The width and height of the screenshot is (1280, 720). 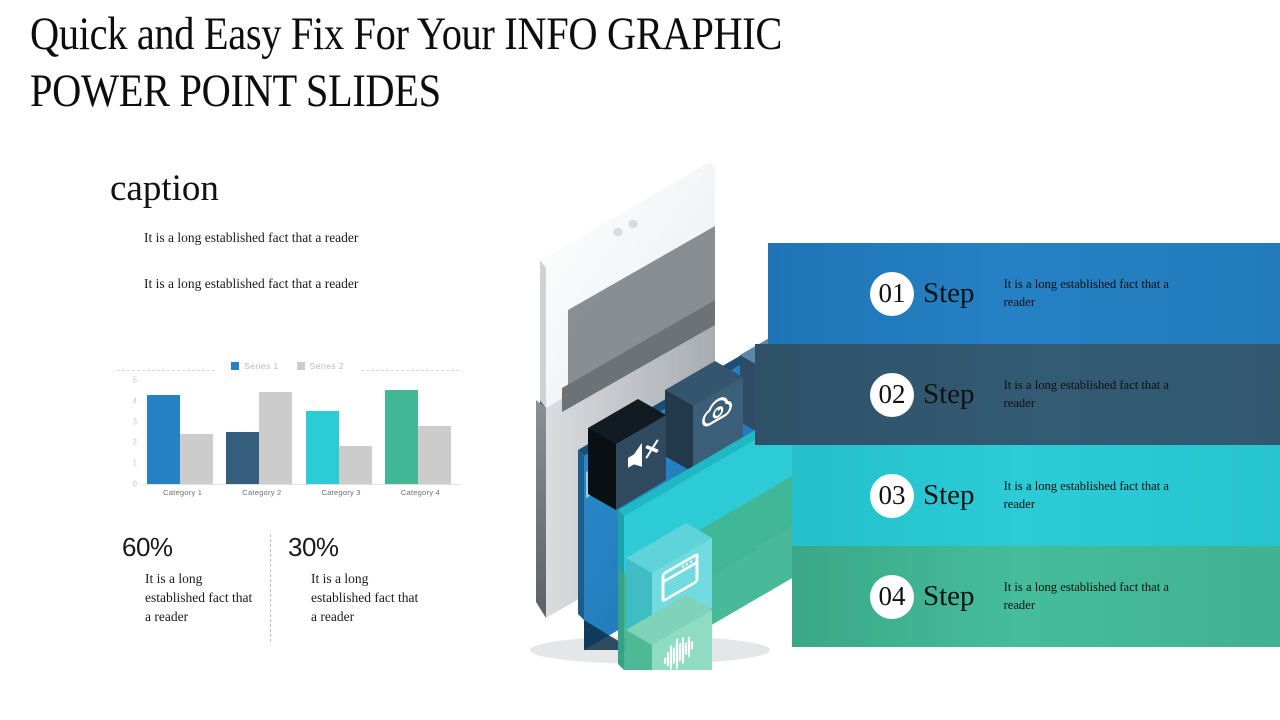 I want to click on step-number-badge: 03, so click(x=892, y=495).